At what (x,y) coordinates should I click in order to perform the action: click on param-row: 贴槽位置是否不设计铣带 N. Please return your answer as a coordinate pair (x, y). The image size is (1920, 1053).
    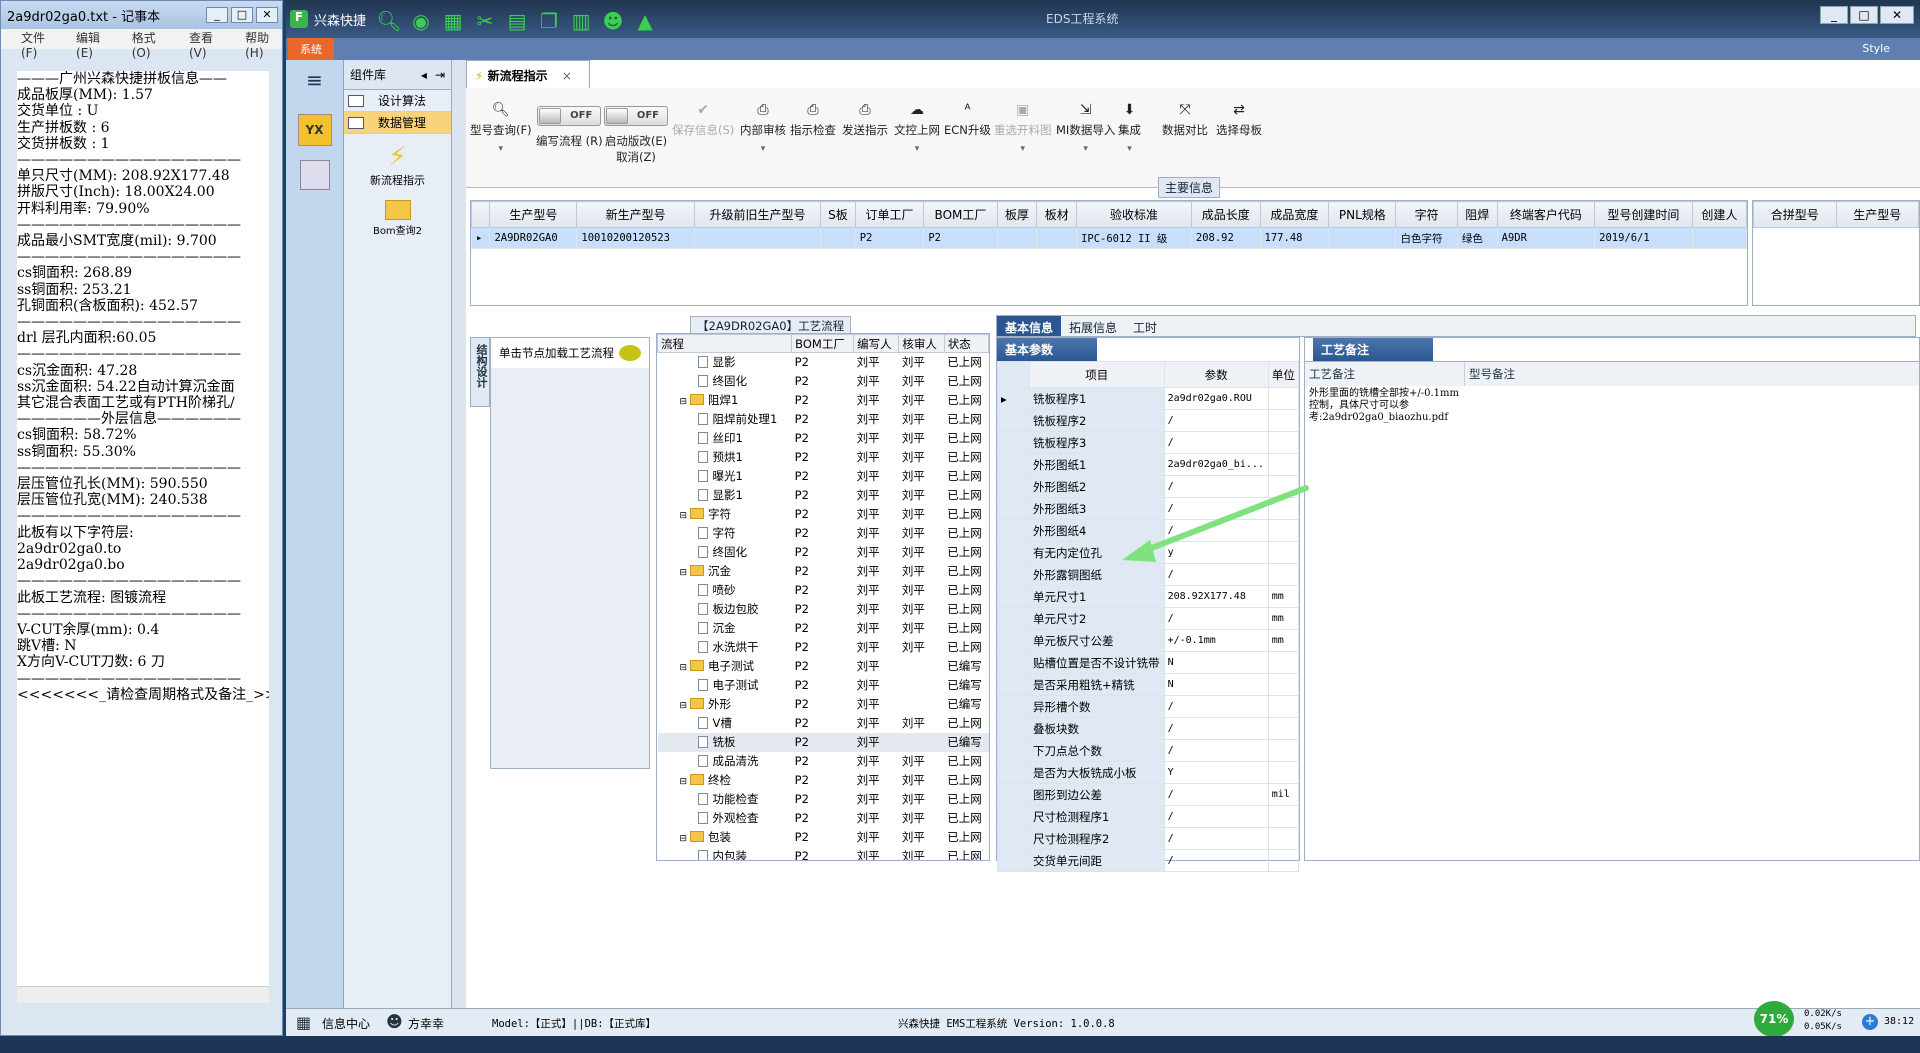
    Looking at the image, I should click on (1148, 662).